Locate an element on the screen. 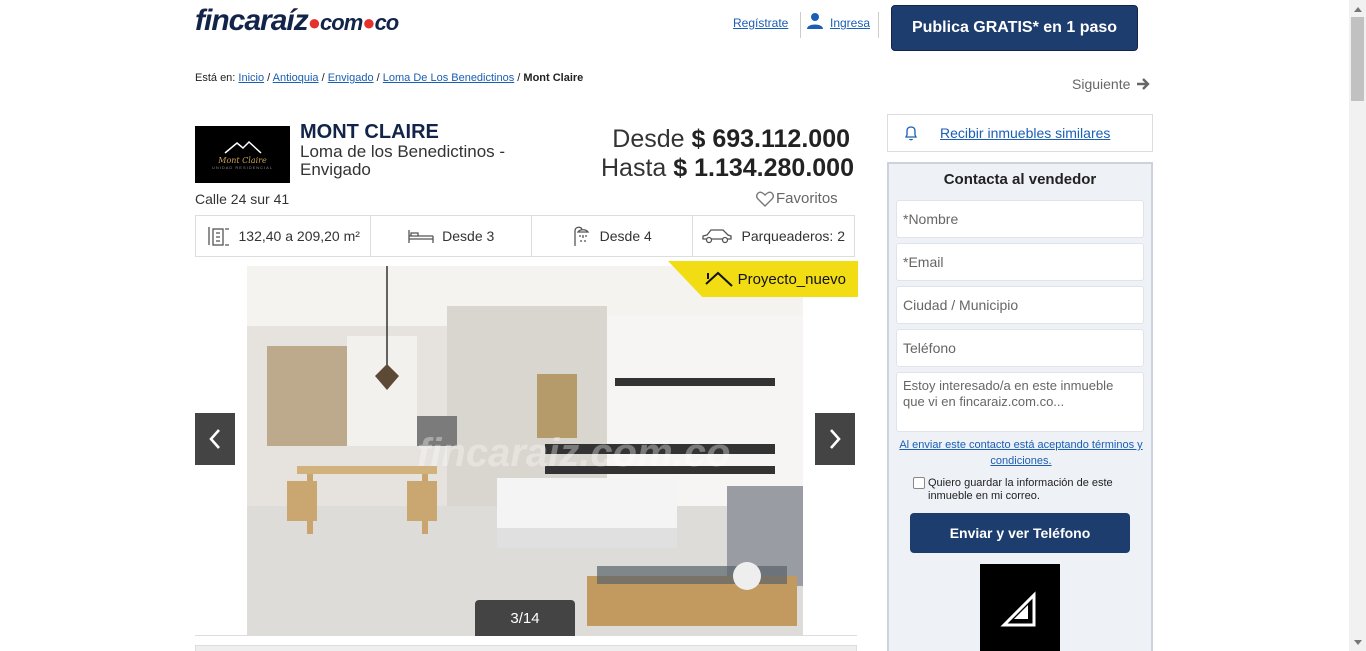 The height and width of the screenshot is (651, 1366). caret-up-icon is located at coordinates (1357, 9).